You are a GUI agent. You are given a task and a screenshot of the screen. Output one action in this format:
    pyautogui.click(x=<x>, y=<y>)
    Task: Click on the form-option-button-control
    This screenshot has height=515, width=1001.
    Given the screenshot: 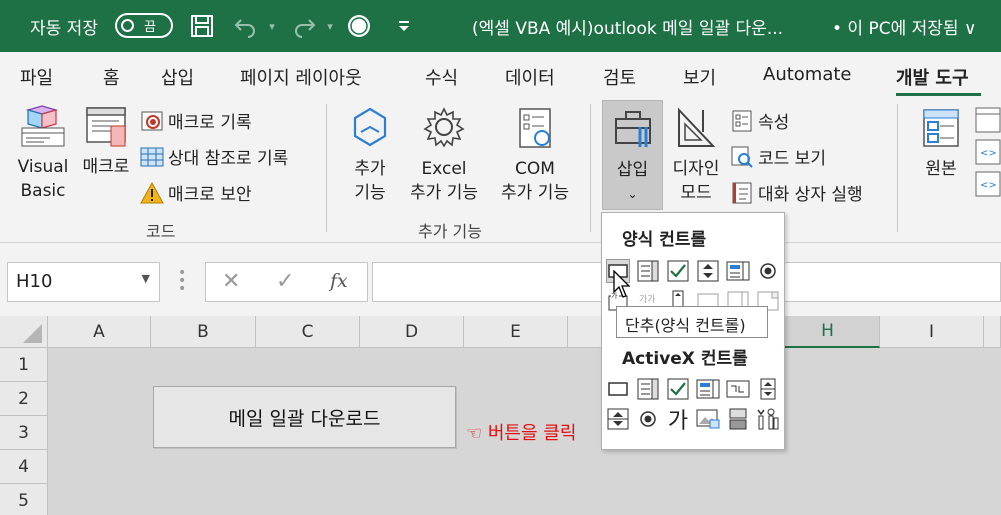 What is the action you would take?
    pyautogui.click(x=768, y=271)
    